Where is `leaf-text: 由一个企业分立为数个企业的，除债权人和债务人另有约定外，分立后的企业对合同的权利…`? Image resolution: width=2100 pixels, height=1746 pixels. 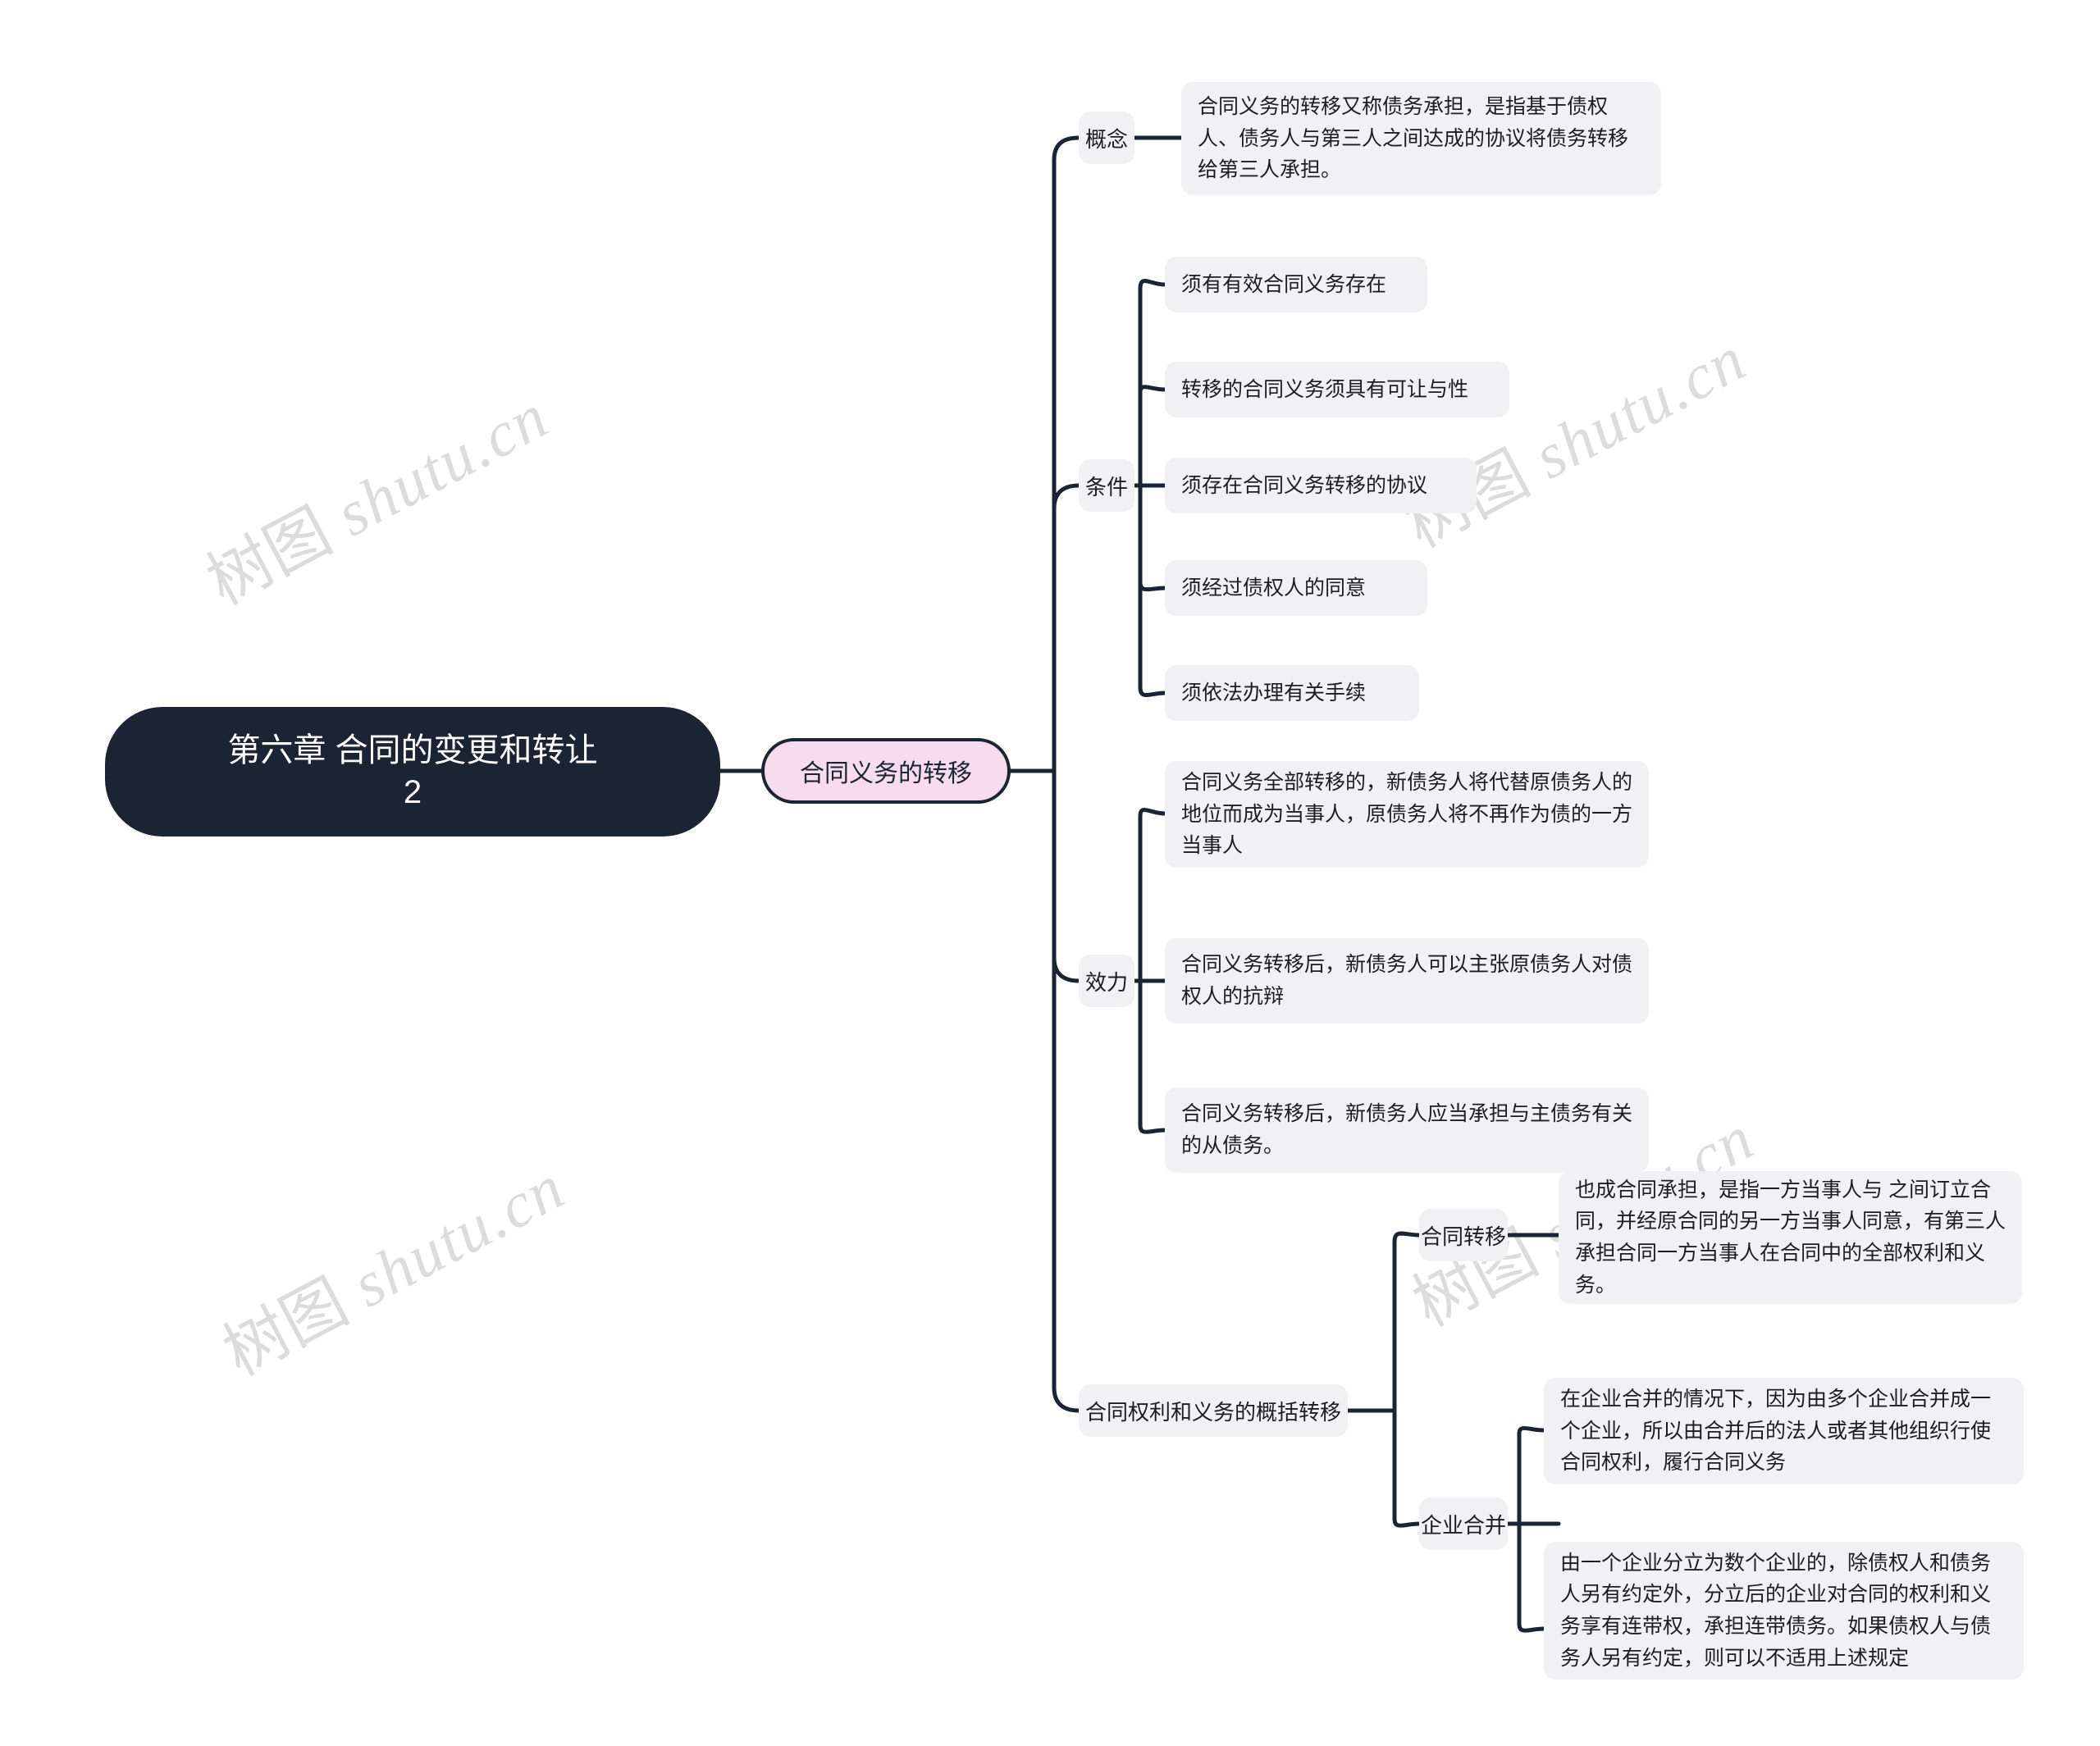 leaf-text: 由一个企业分立为数个企业的，除债权人和债务人另有约定外，分立后的企业对合同的权利… is located at coordinates (1776, 1611).